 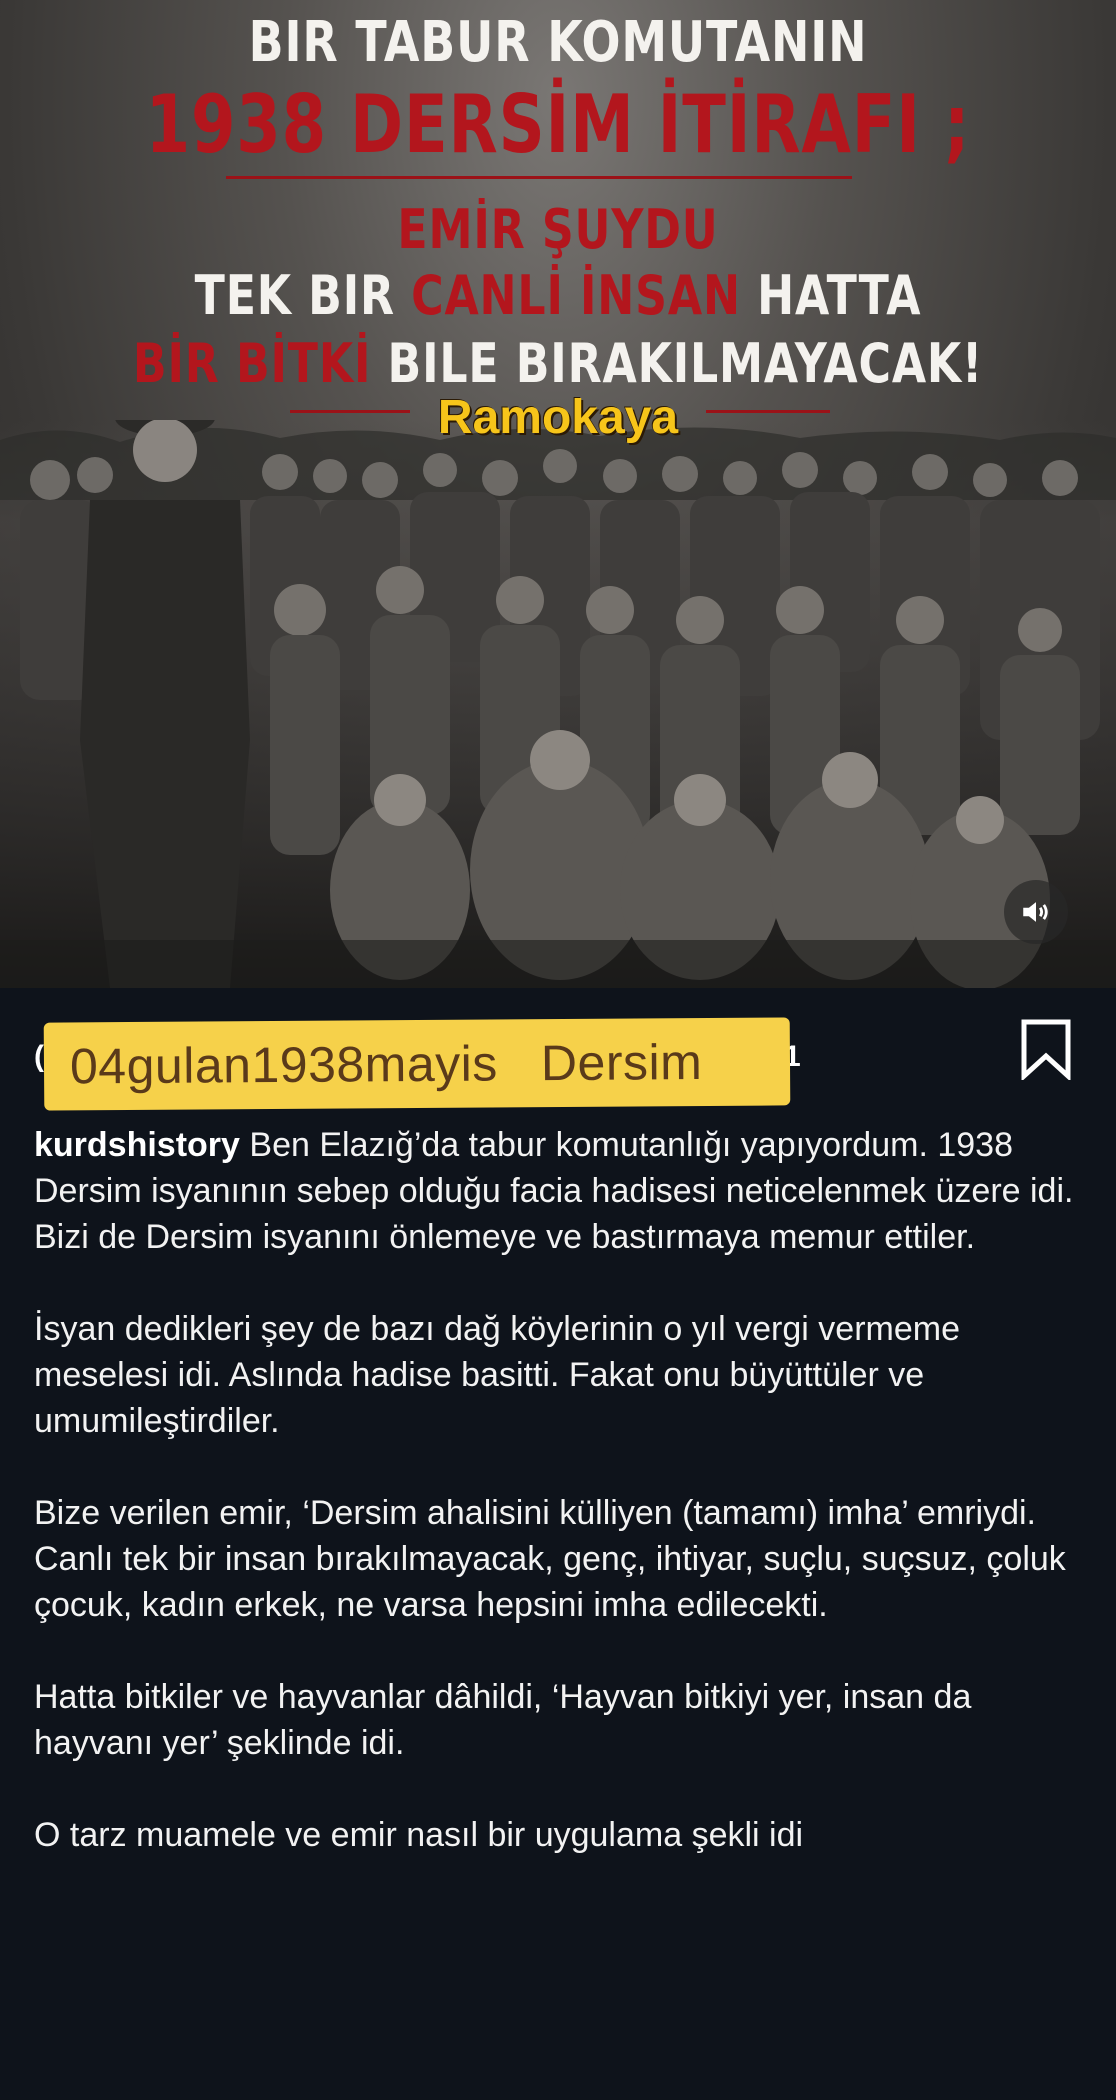 What do you see at coordinates (576, 295) in the screenshot?
I see `poster-line-4-b: CANLİ İNSAN` at bounding box center [576, 295].